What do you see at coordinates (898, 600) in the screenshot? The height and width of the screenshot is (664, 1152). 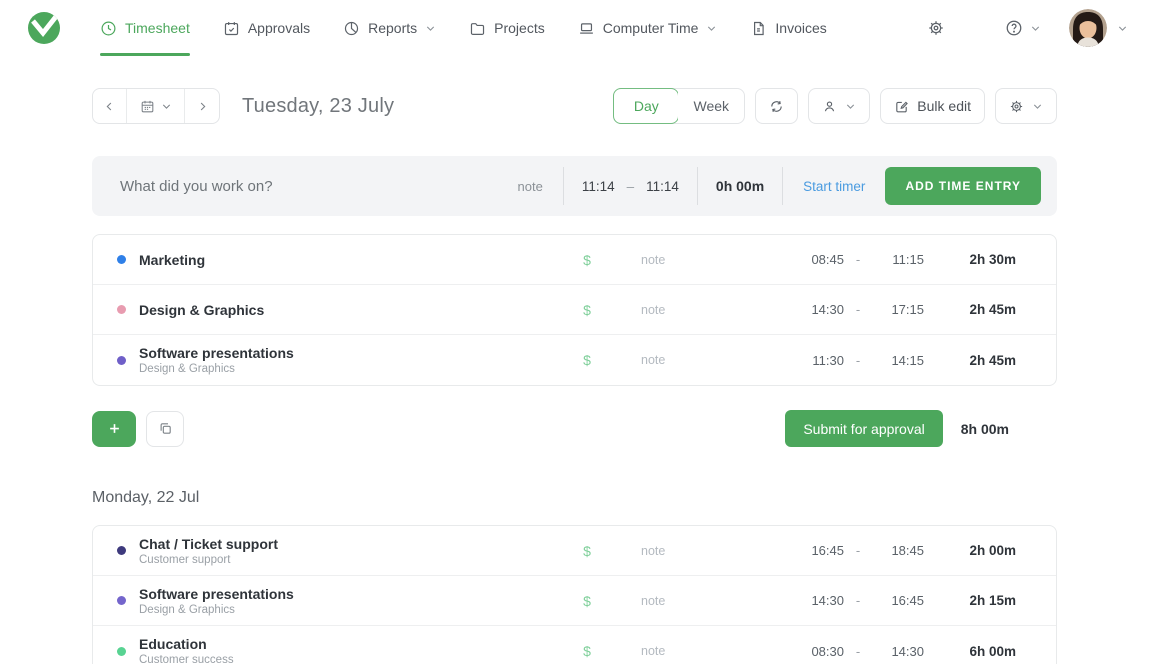 I see `entry-end-time: 16:45` at bounding box center [898, 600].